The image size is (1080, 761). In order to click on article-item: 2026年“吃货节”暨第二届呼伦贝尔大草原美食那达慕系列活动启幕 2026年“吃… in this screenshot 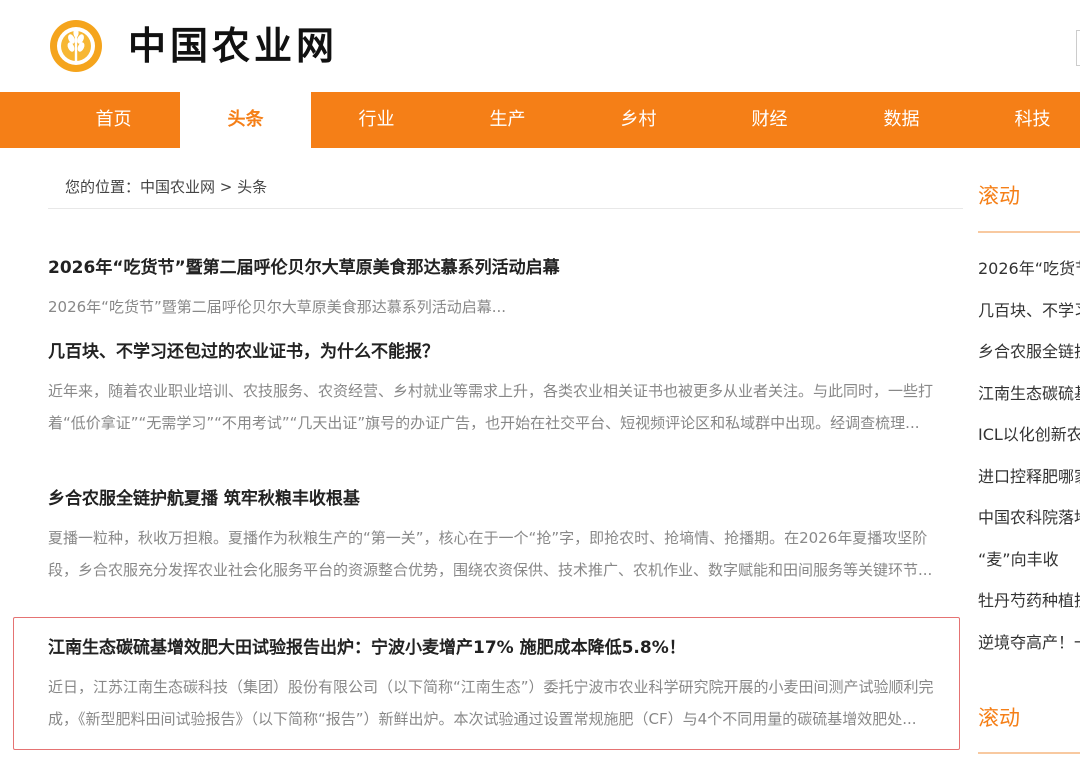, I will do `click(495, 289)`.